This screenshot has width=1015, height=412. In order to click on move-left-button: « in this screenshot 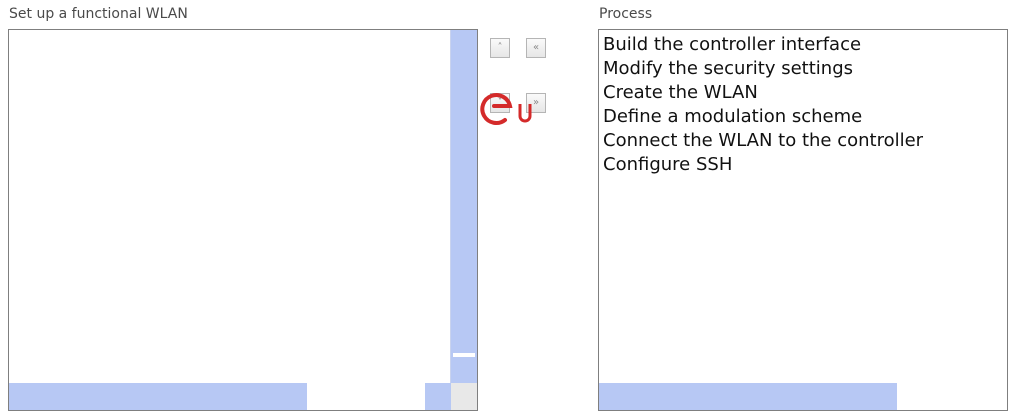, I will do `click(536, 48)`.